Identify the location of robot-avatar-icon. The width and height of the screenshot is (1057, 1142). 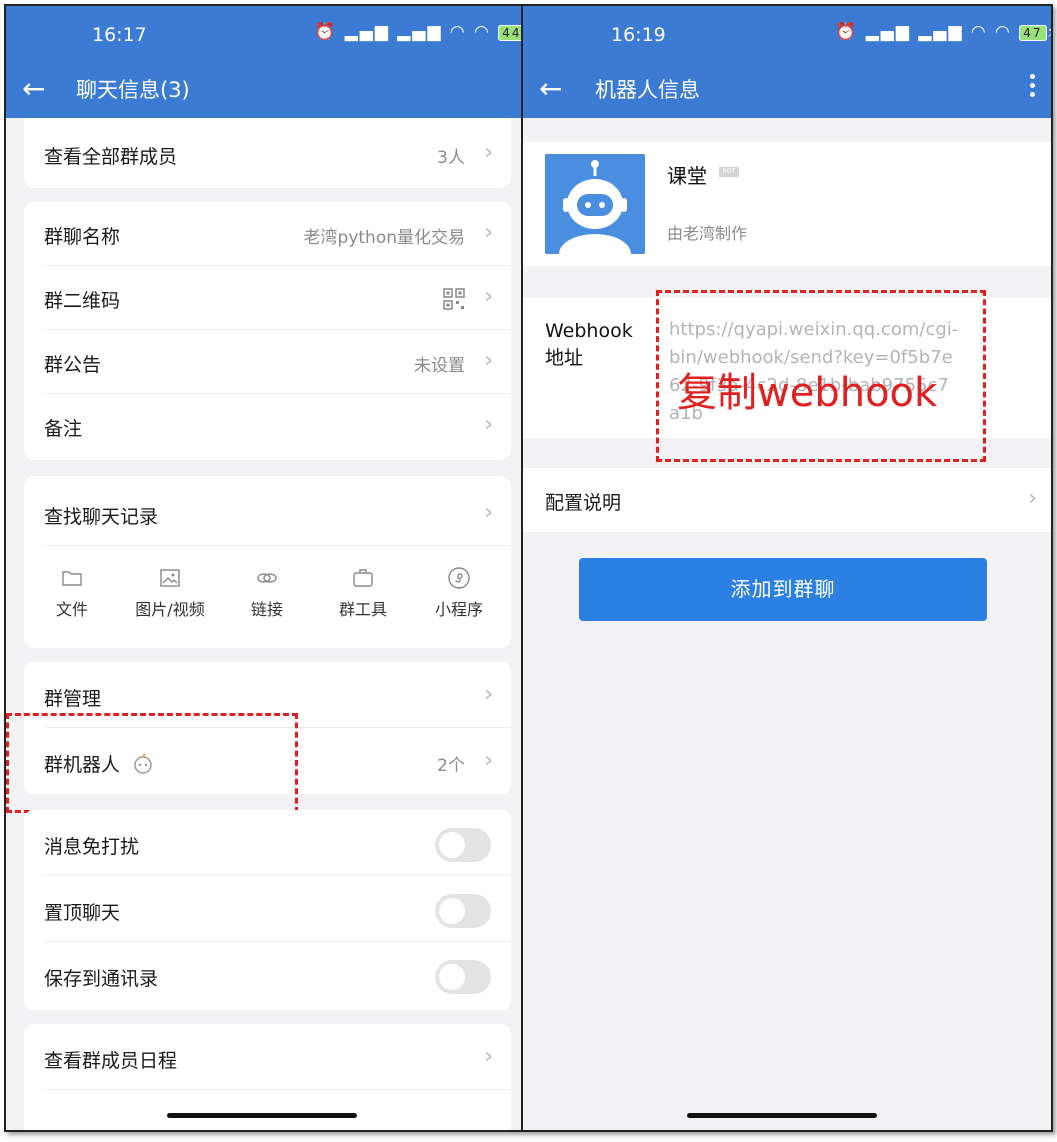
(595, 204).